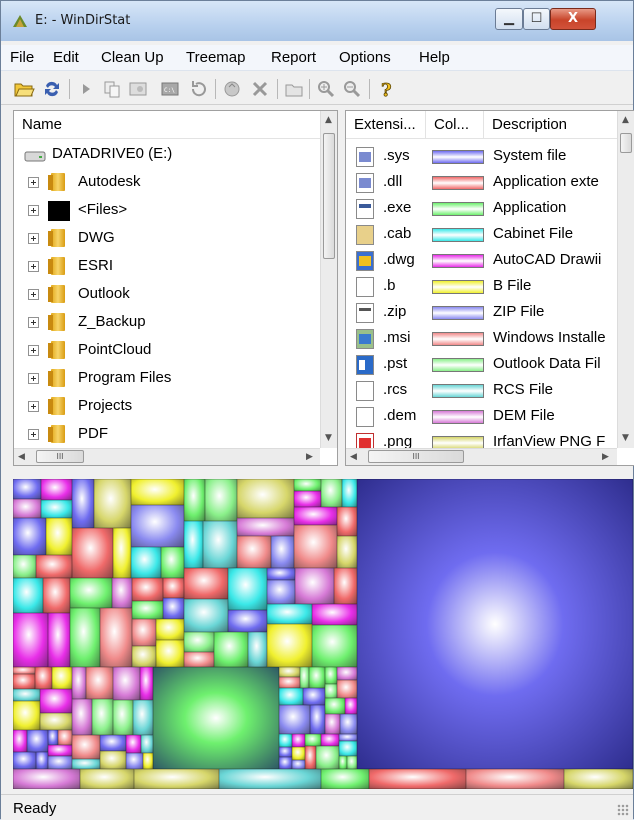 This screenshot has height=820, width=634. I want to click on tree-vertical-scrollbar: ▲ ▼, so click(328, 279).